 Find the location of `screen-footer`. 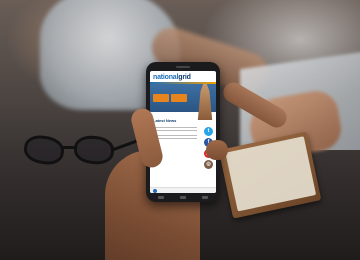

screen-footer is located at coordinates (183, 190).